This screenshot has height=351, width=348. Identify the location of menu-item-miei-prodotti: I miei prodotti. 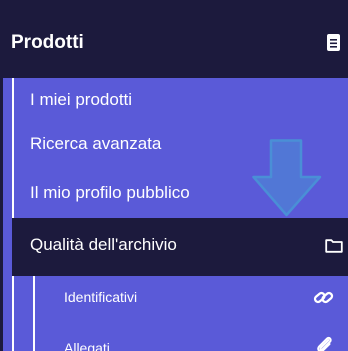
(181, 100).